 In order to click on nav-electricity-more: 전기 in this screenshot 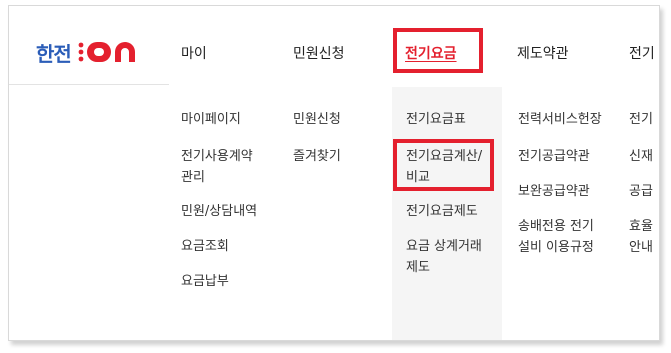, I will do `click(642, 53)`.